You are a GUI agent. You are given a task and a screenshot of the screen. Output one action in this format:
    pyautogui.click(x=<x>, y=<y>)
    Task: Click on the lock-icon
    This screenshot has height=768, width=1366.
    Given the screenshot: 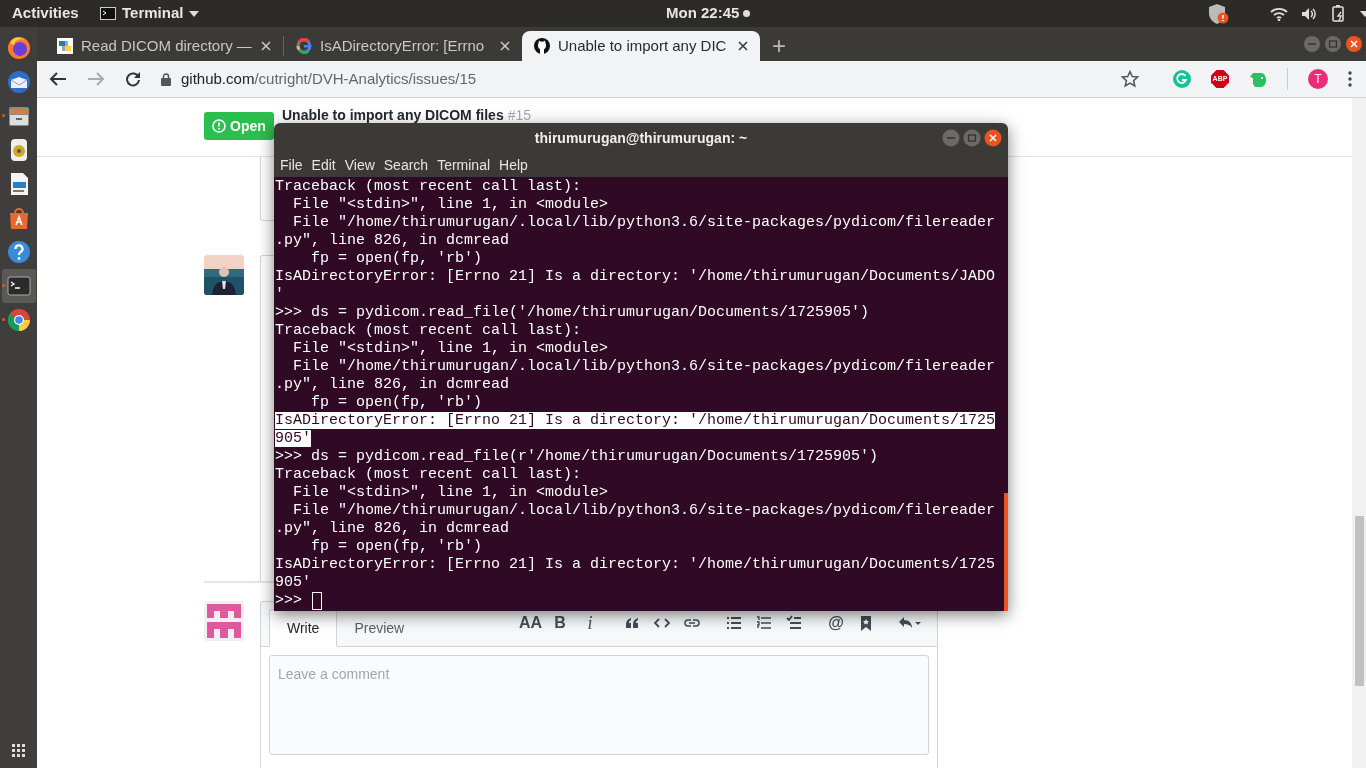 What is the action you would take?
    pyautogui.click(x=166, y=79)
    